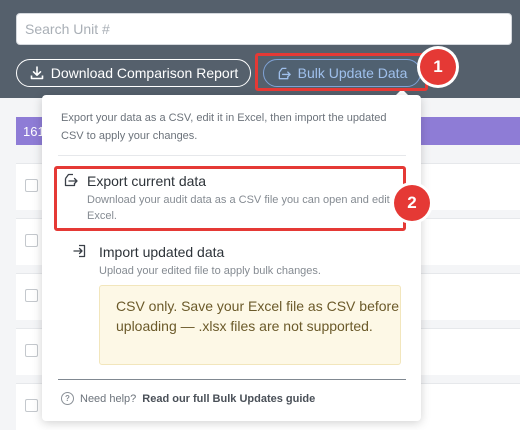 The height and width of the screenshot is (430, 520). Describe the element at coordinates (162, 252) in the screenshot. I see `import-option-title: Import updated data` at that location.